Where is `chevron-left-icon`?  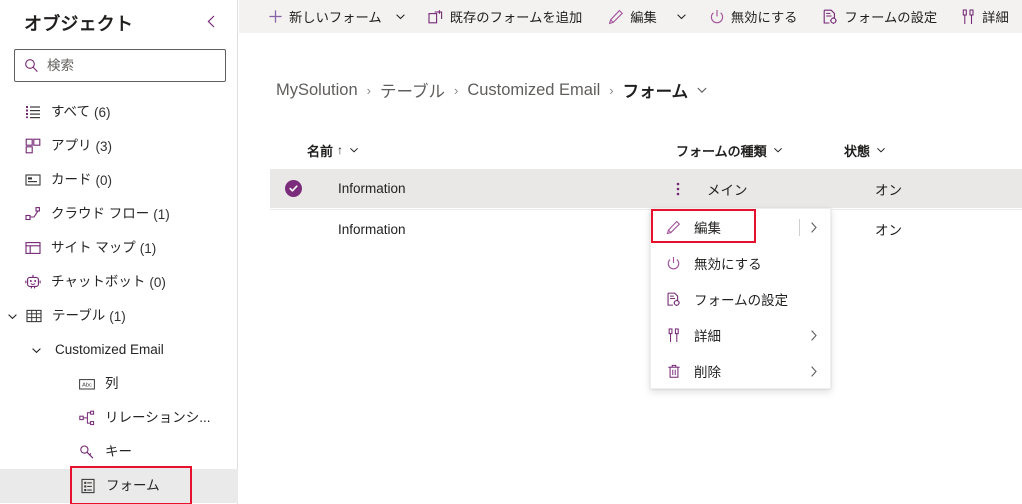 chevron-left-icon is located at coordinates (211, 21).